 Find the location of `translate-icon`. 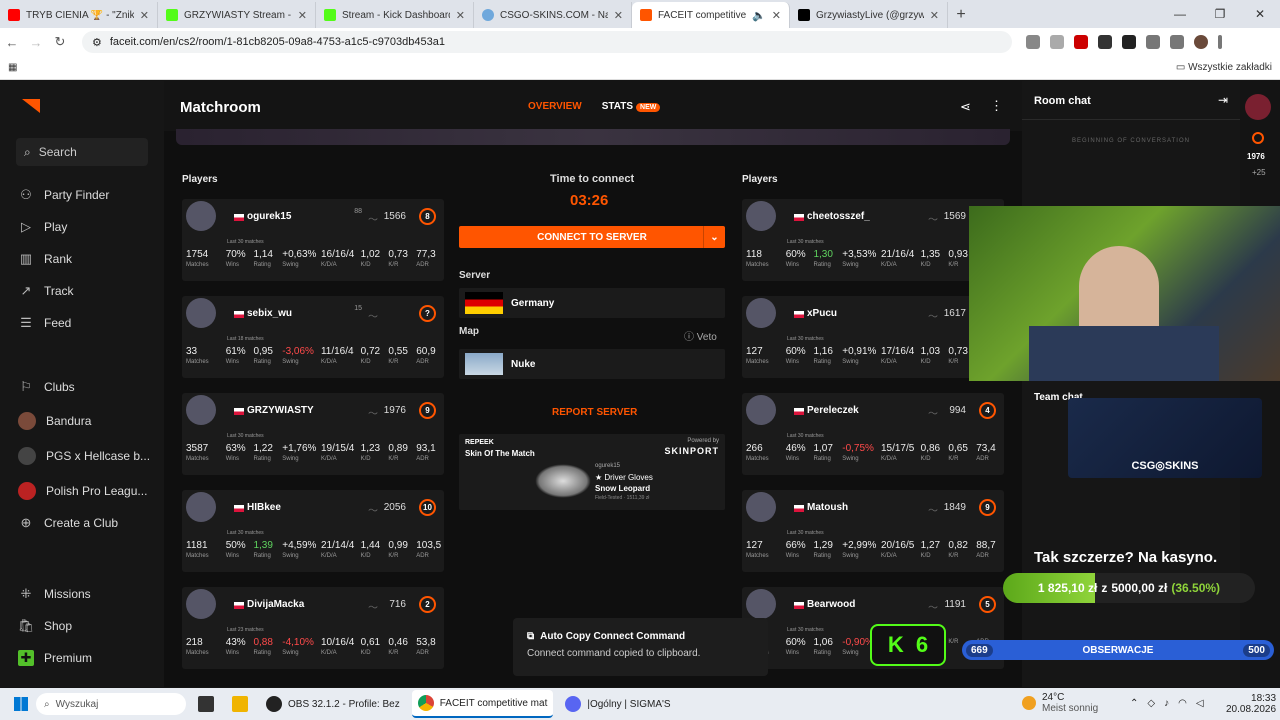

translate-icon is located at coordinates (1033, 42).